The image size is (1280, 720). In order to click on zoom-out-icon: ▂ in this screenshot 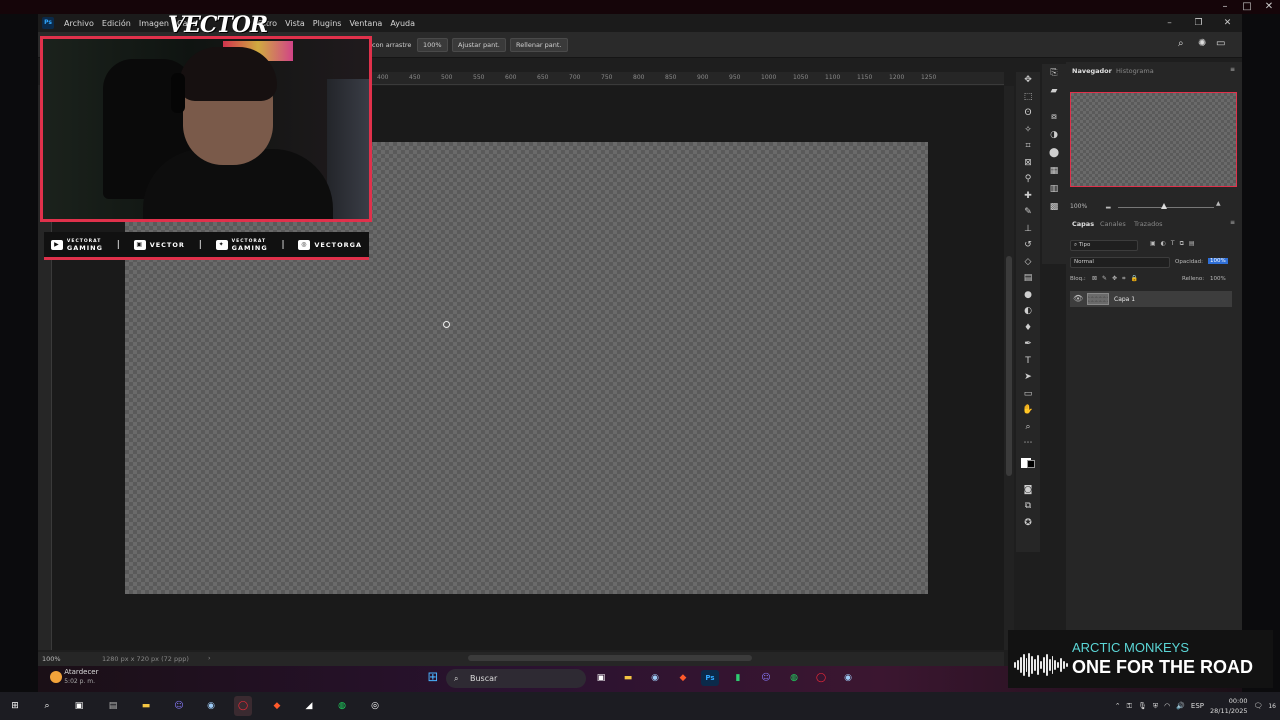, I will do `click(1108, 205)`.